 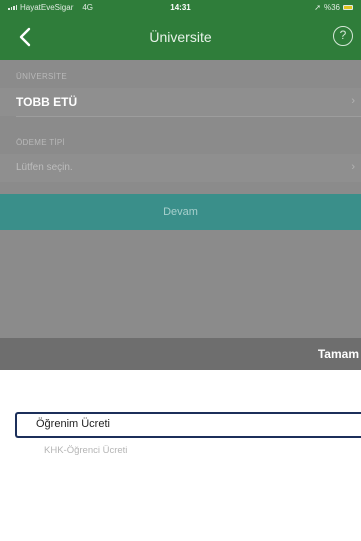 I want to click on help-button: ?, so click(x=343, y=36).